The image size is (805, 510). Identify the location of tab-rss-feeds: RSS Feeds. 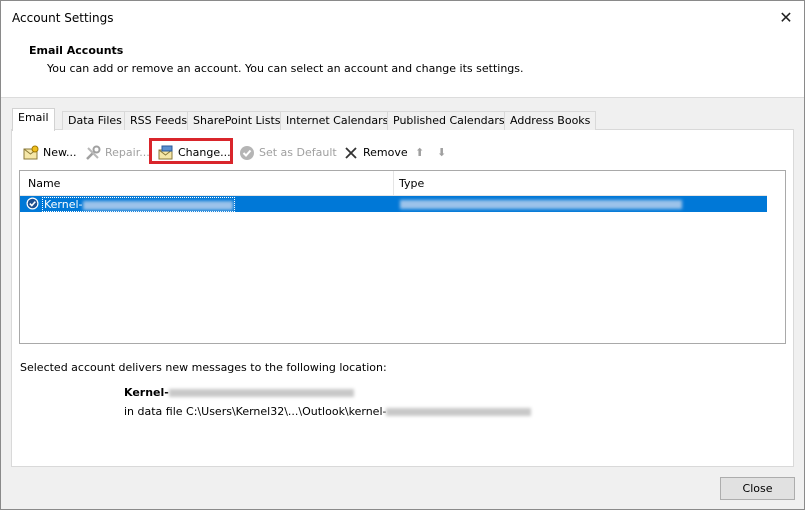
(159, 120).